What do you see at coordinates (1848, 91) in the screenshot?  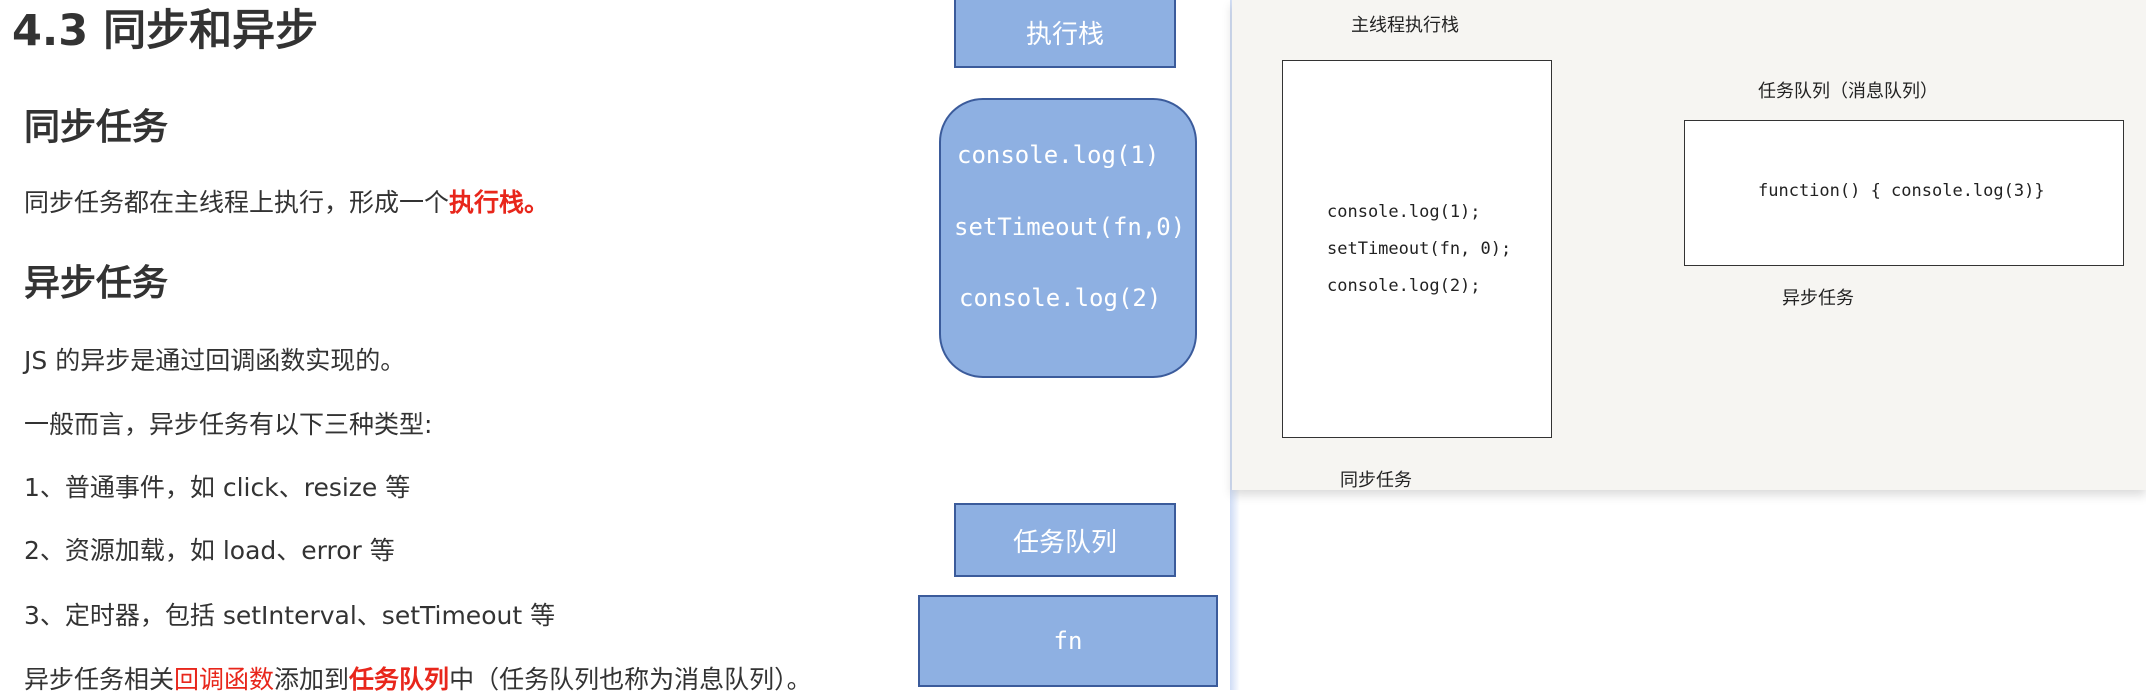 I see `task-queue-title: 任务队列（消息队列）` at bounding box center [1848, 91].